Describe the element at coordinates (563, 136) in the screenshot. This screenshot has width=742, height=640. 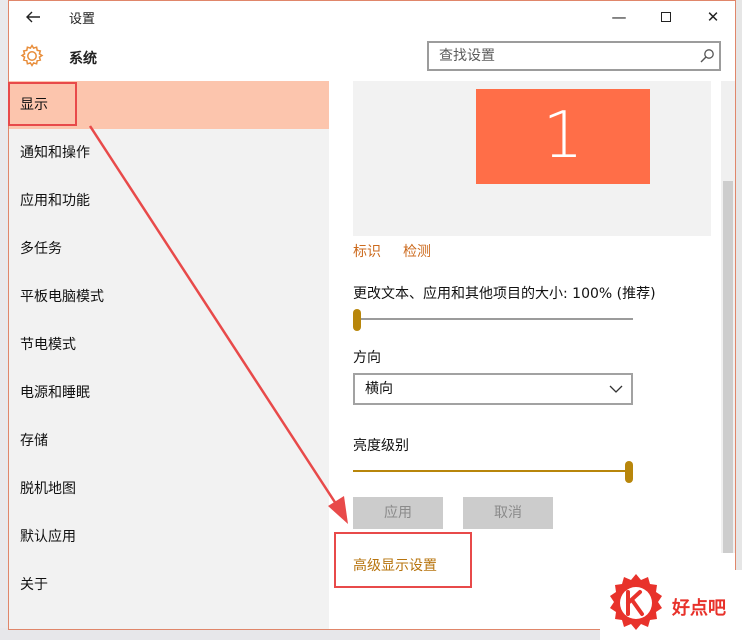
I see `monitor-tile: 1` at that location.